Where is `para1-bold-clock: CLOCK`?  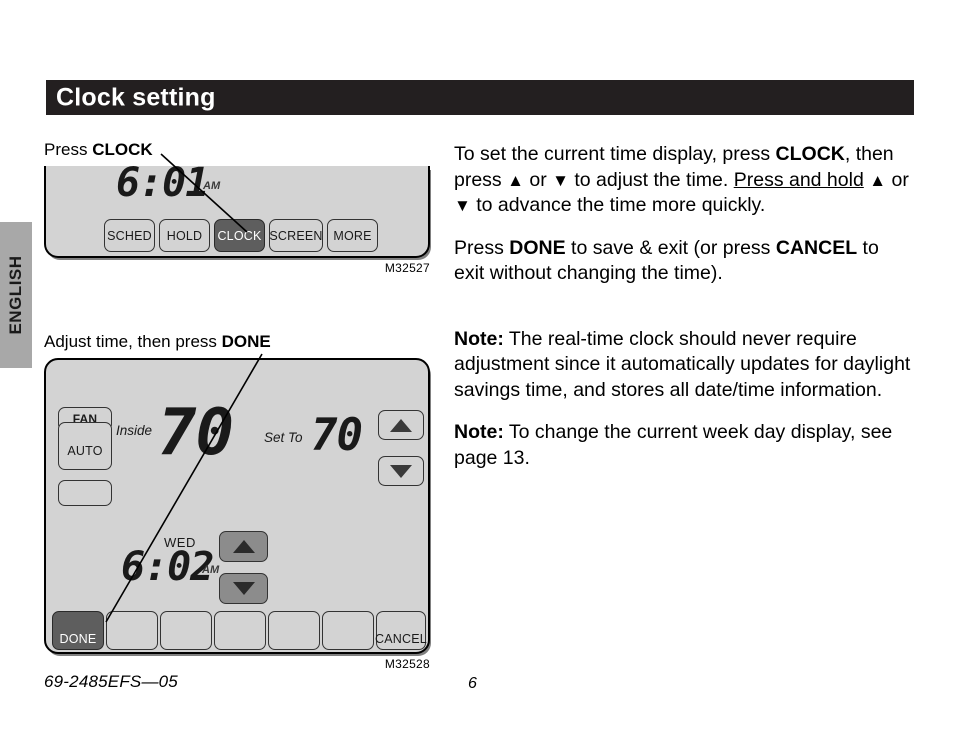
para1-bold-clock: CLOCK is located at coordinates (810, 154).